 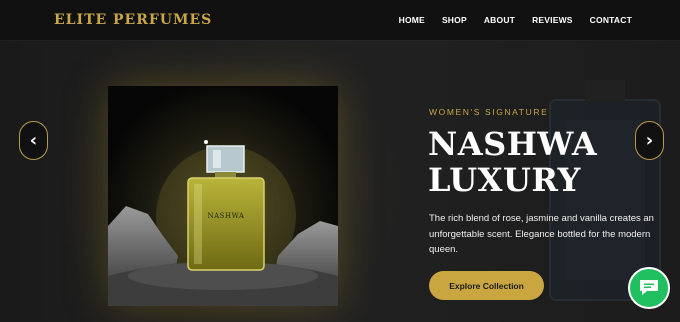 I want to click on nav-item-about: ABOUT, so click(x=499, y=20).